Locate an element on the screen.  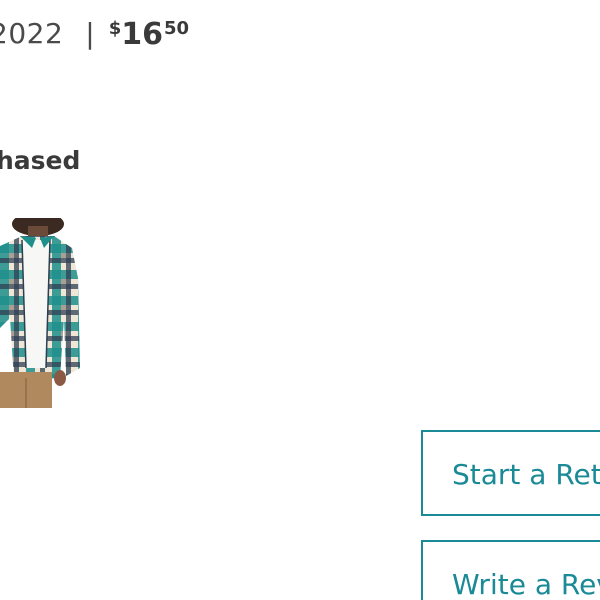
price-cents: 50 is located at coordinates (176, 28).